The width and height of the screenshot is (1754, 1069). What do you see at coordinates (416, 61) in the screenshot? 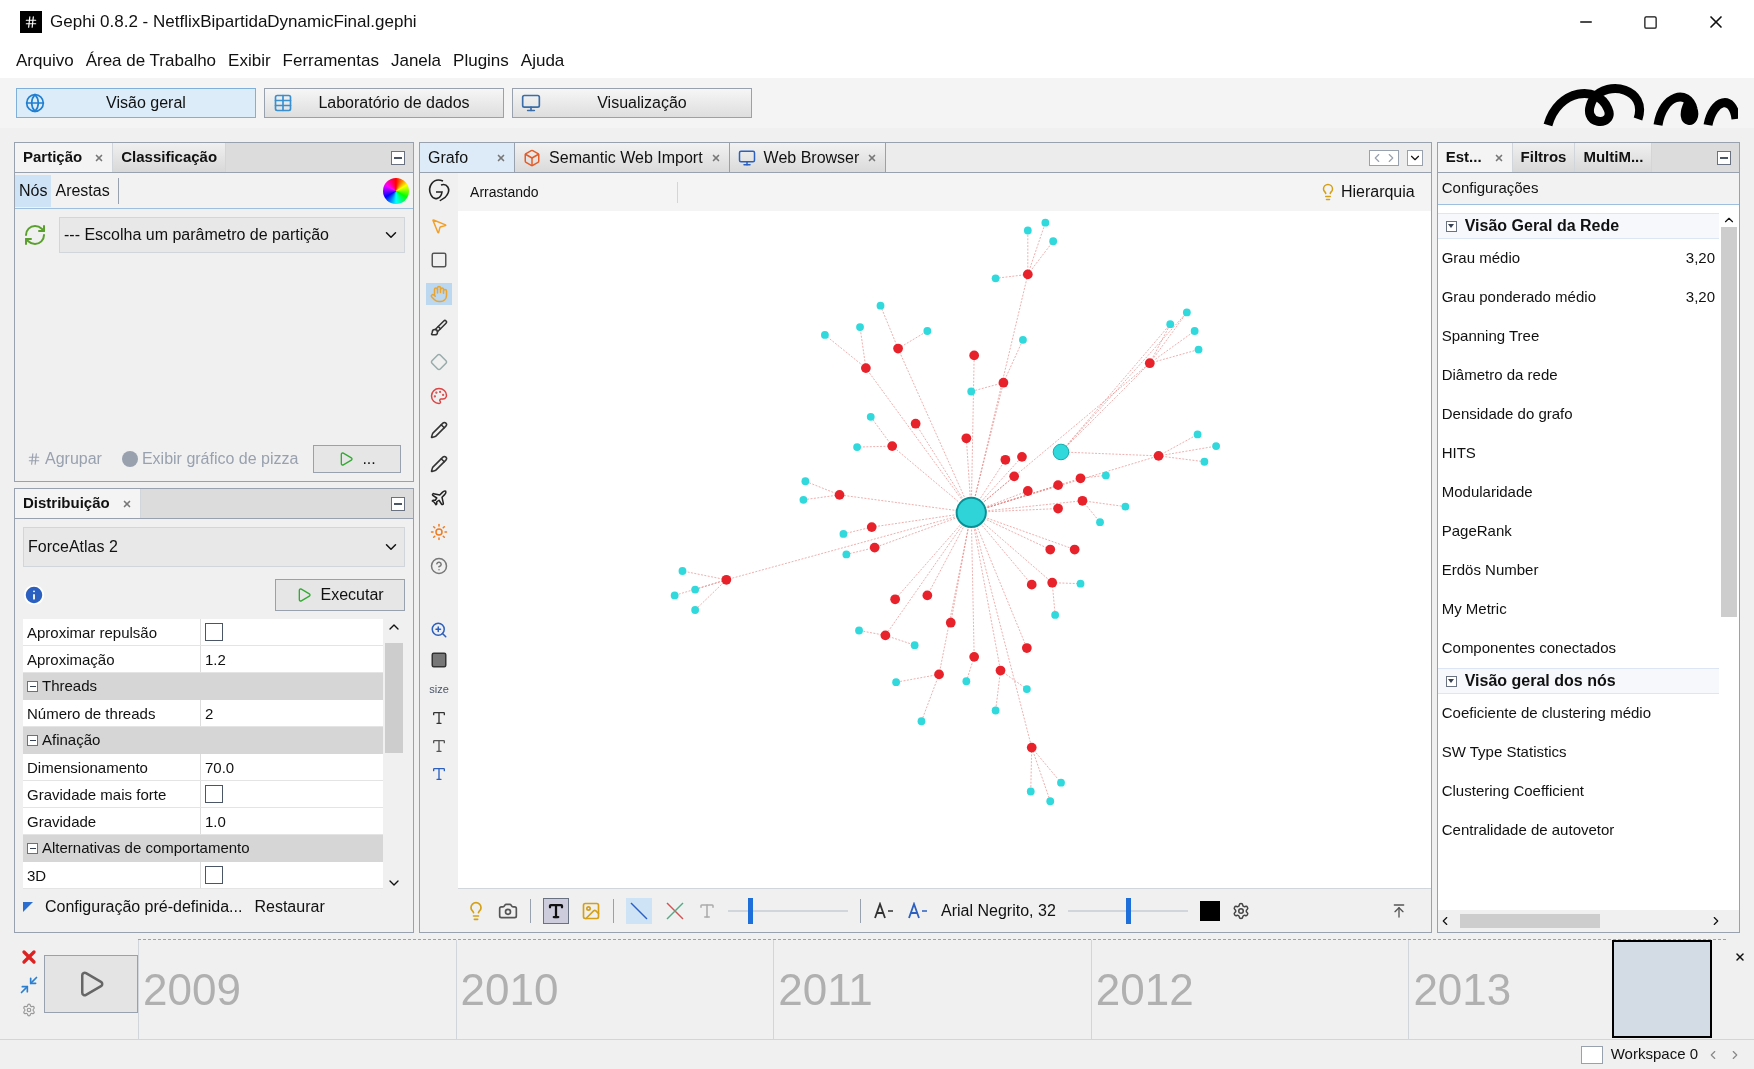
I see `menu-item: Janela` at bounding box center [416, 61].